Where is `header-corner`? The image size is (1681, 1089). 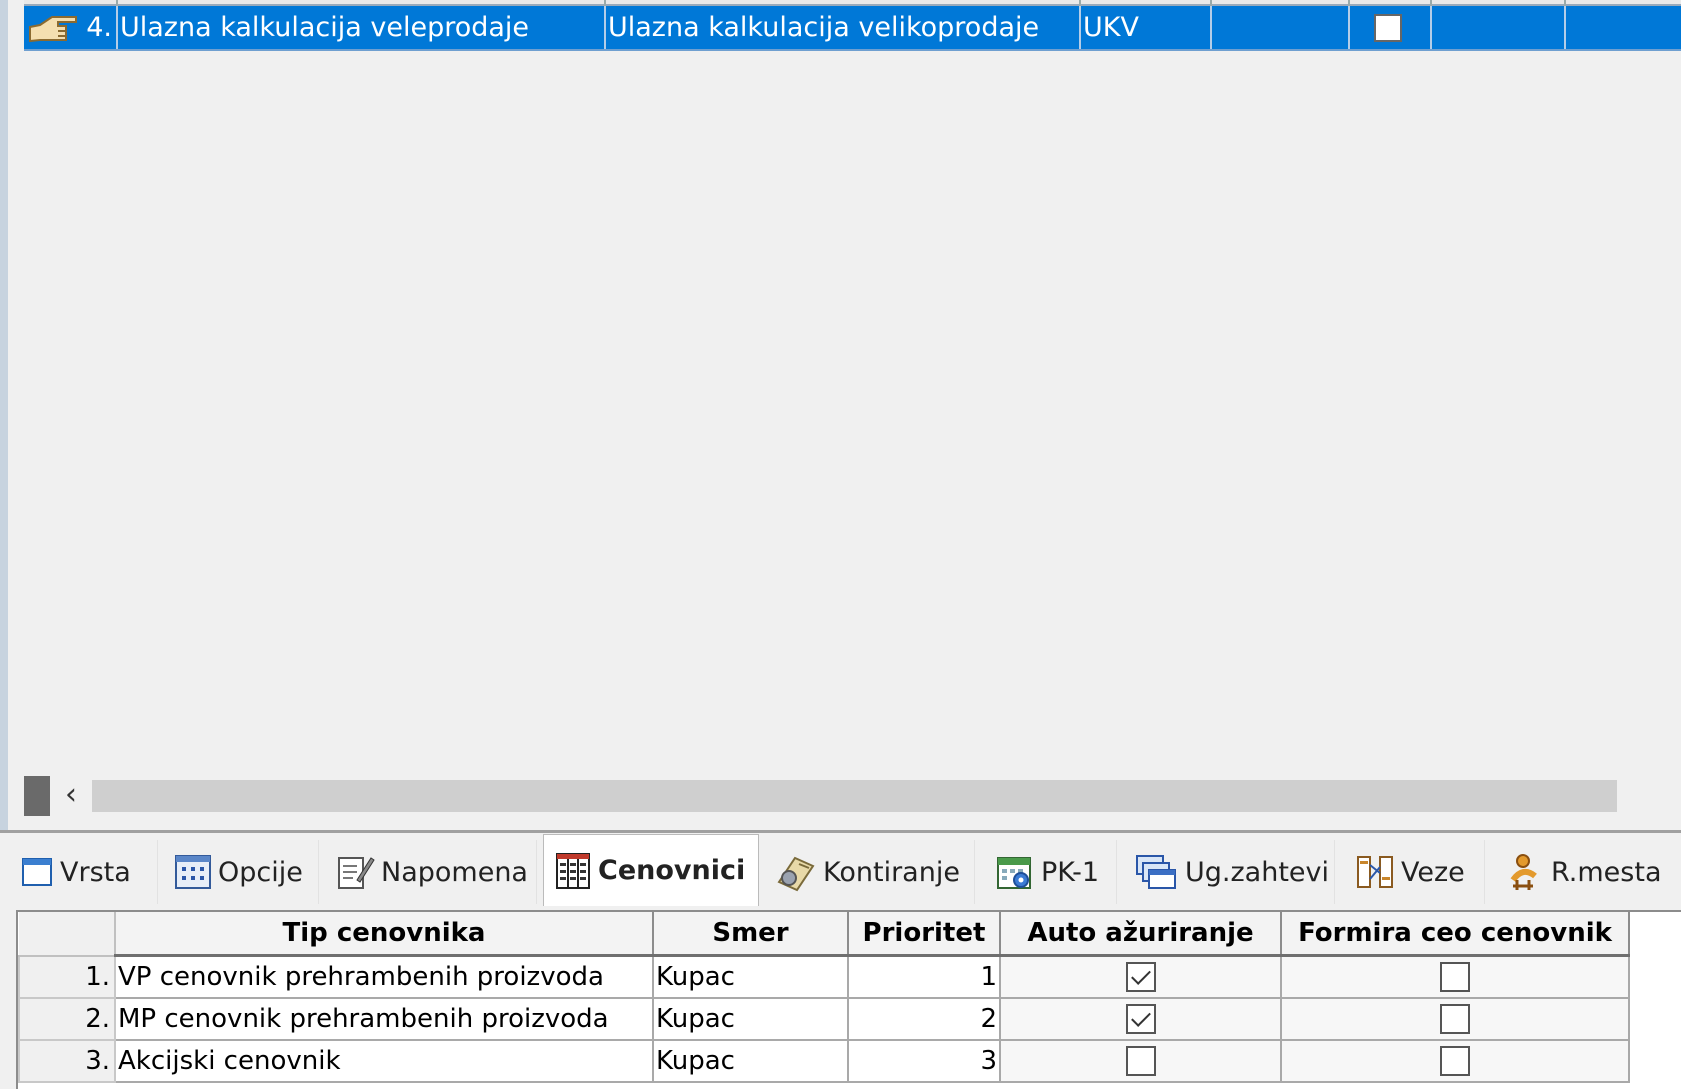
header-corner is located at coordinates (67, 934).